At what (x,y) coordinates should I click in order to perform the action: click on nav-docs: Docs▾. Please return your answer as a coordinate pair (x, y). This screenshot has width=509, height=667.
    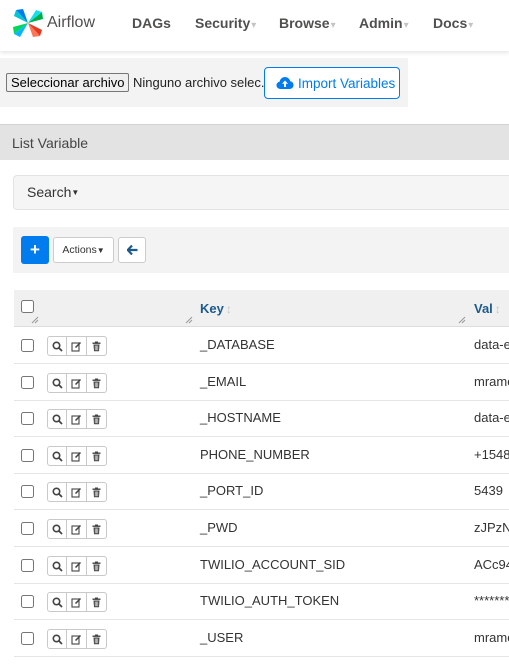
    Looking at the image, I should click on (453, 23).